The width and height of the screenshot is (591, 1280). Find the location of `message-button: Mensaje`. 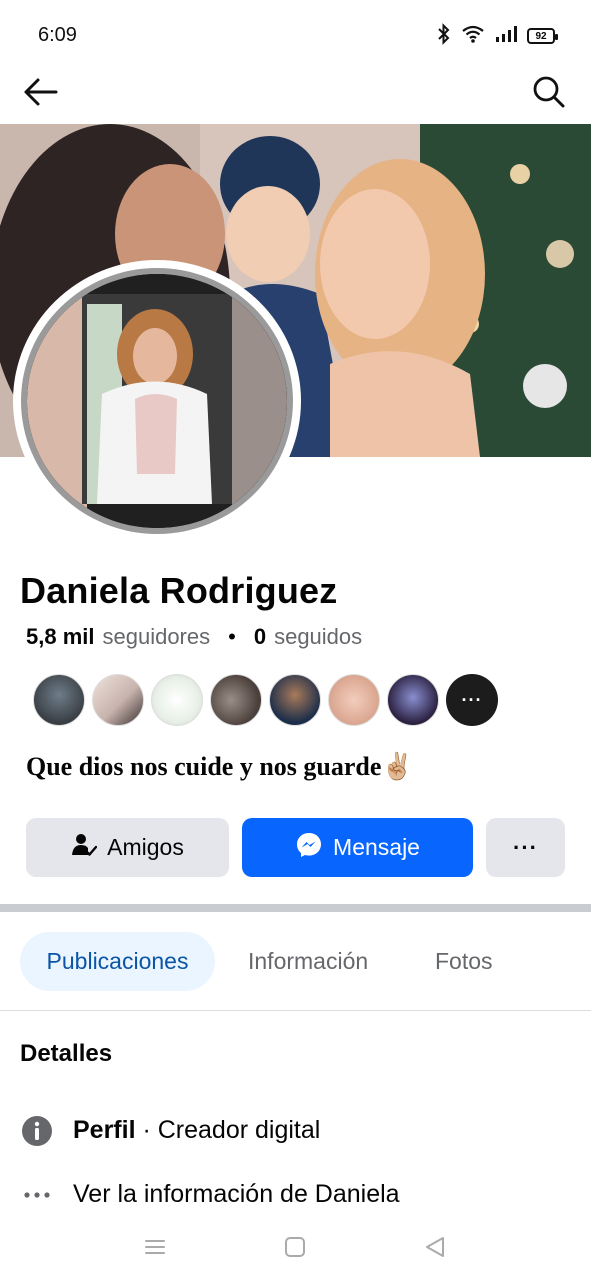

message-button: Mensaje is located at coordinates (357, 847).